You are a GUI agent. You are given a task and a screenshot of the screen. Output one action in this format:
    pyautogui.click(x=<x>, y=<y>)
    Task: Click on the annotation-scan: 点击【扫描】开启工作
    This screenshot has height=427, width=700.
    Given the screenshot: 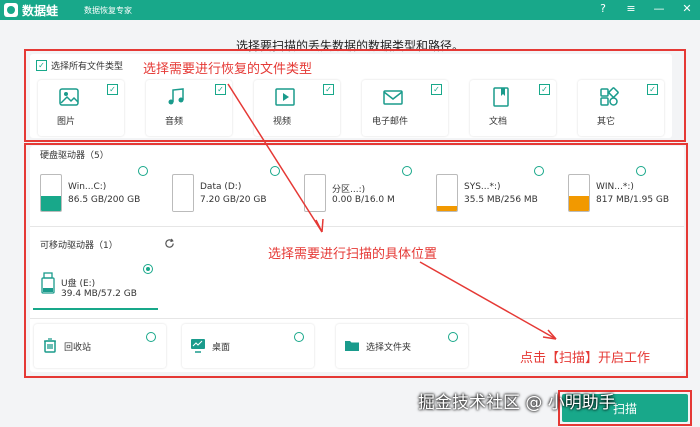 What is the action you would take?
    pyautogui.click(x=585, y=358)
    